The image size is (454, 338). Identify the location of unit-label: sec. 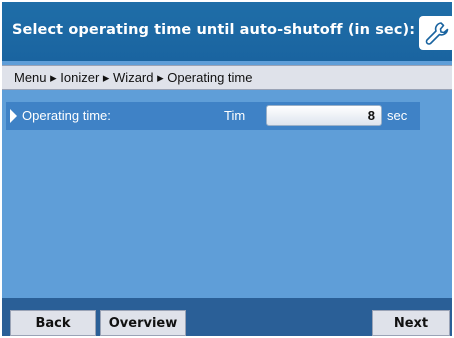
(397, 115).